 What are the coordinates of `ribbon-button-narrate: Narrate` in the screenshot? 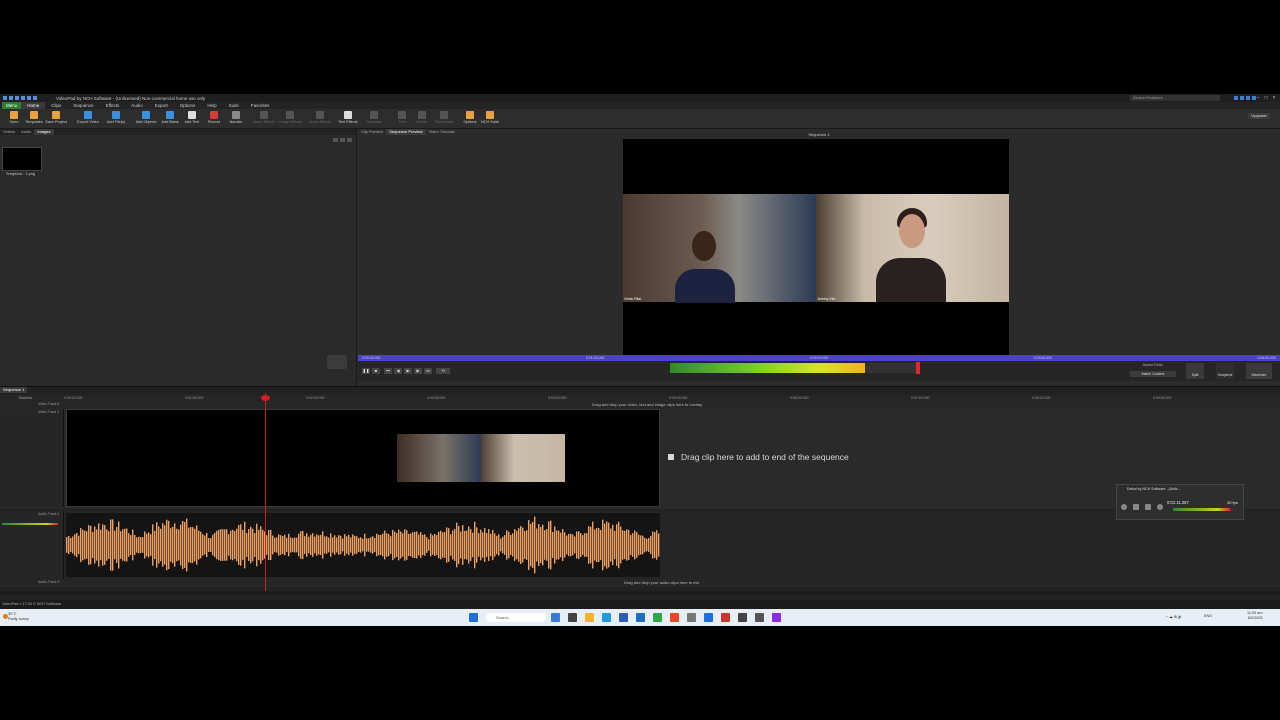 It's located at (236, 119).